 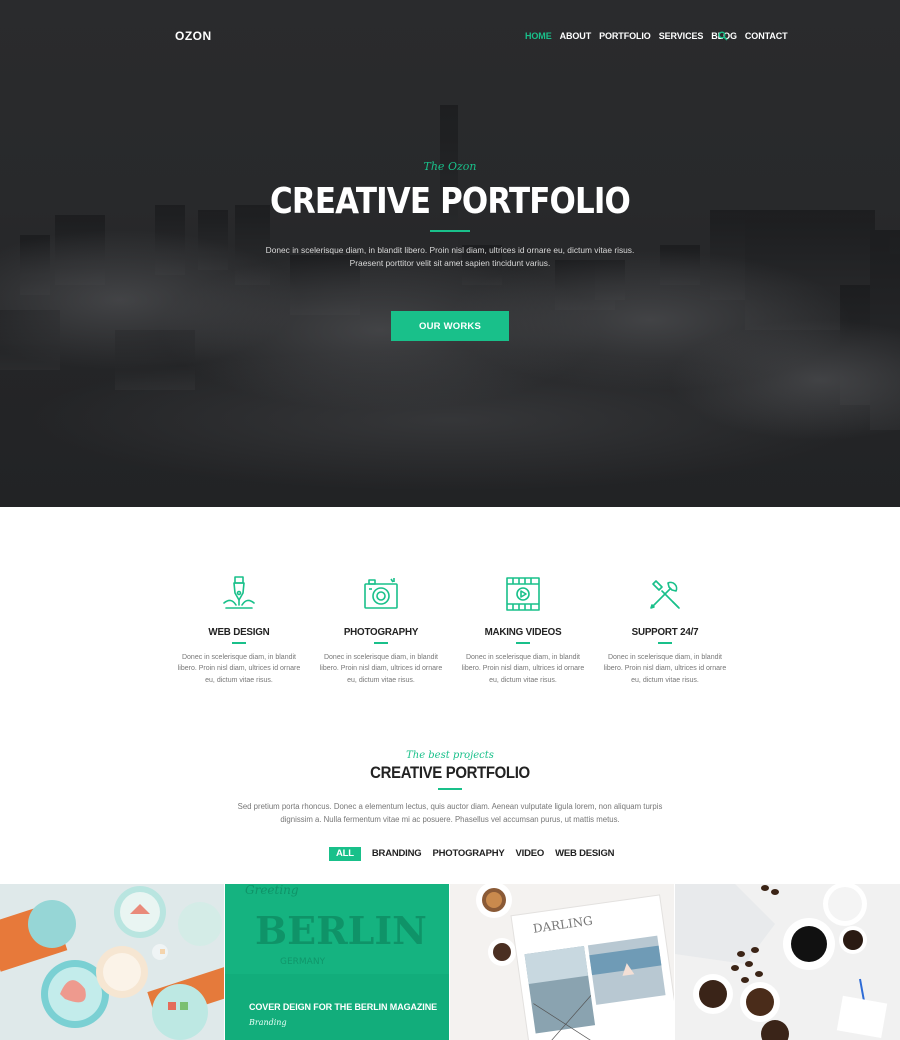 I want to click on featured-category: Branding, so click(x=268, y=1022).